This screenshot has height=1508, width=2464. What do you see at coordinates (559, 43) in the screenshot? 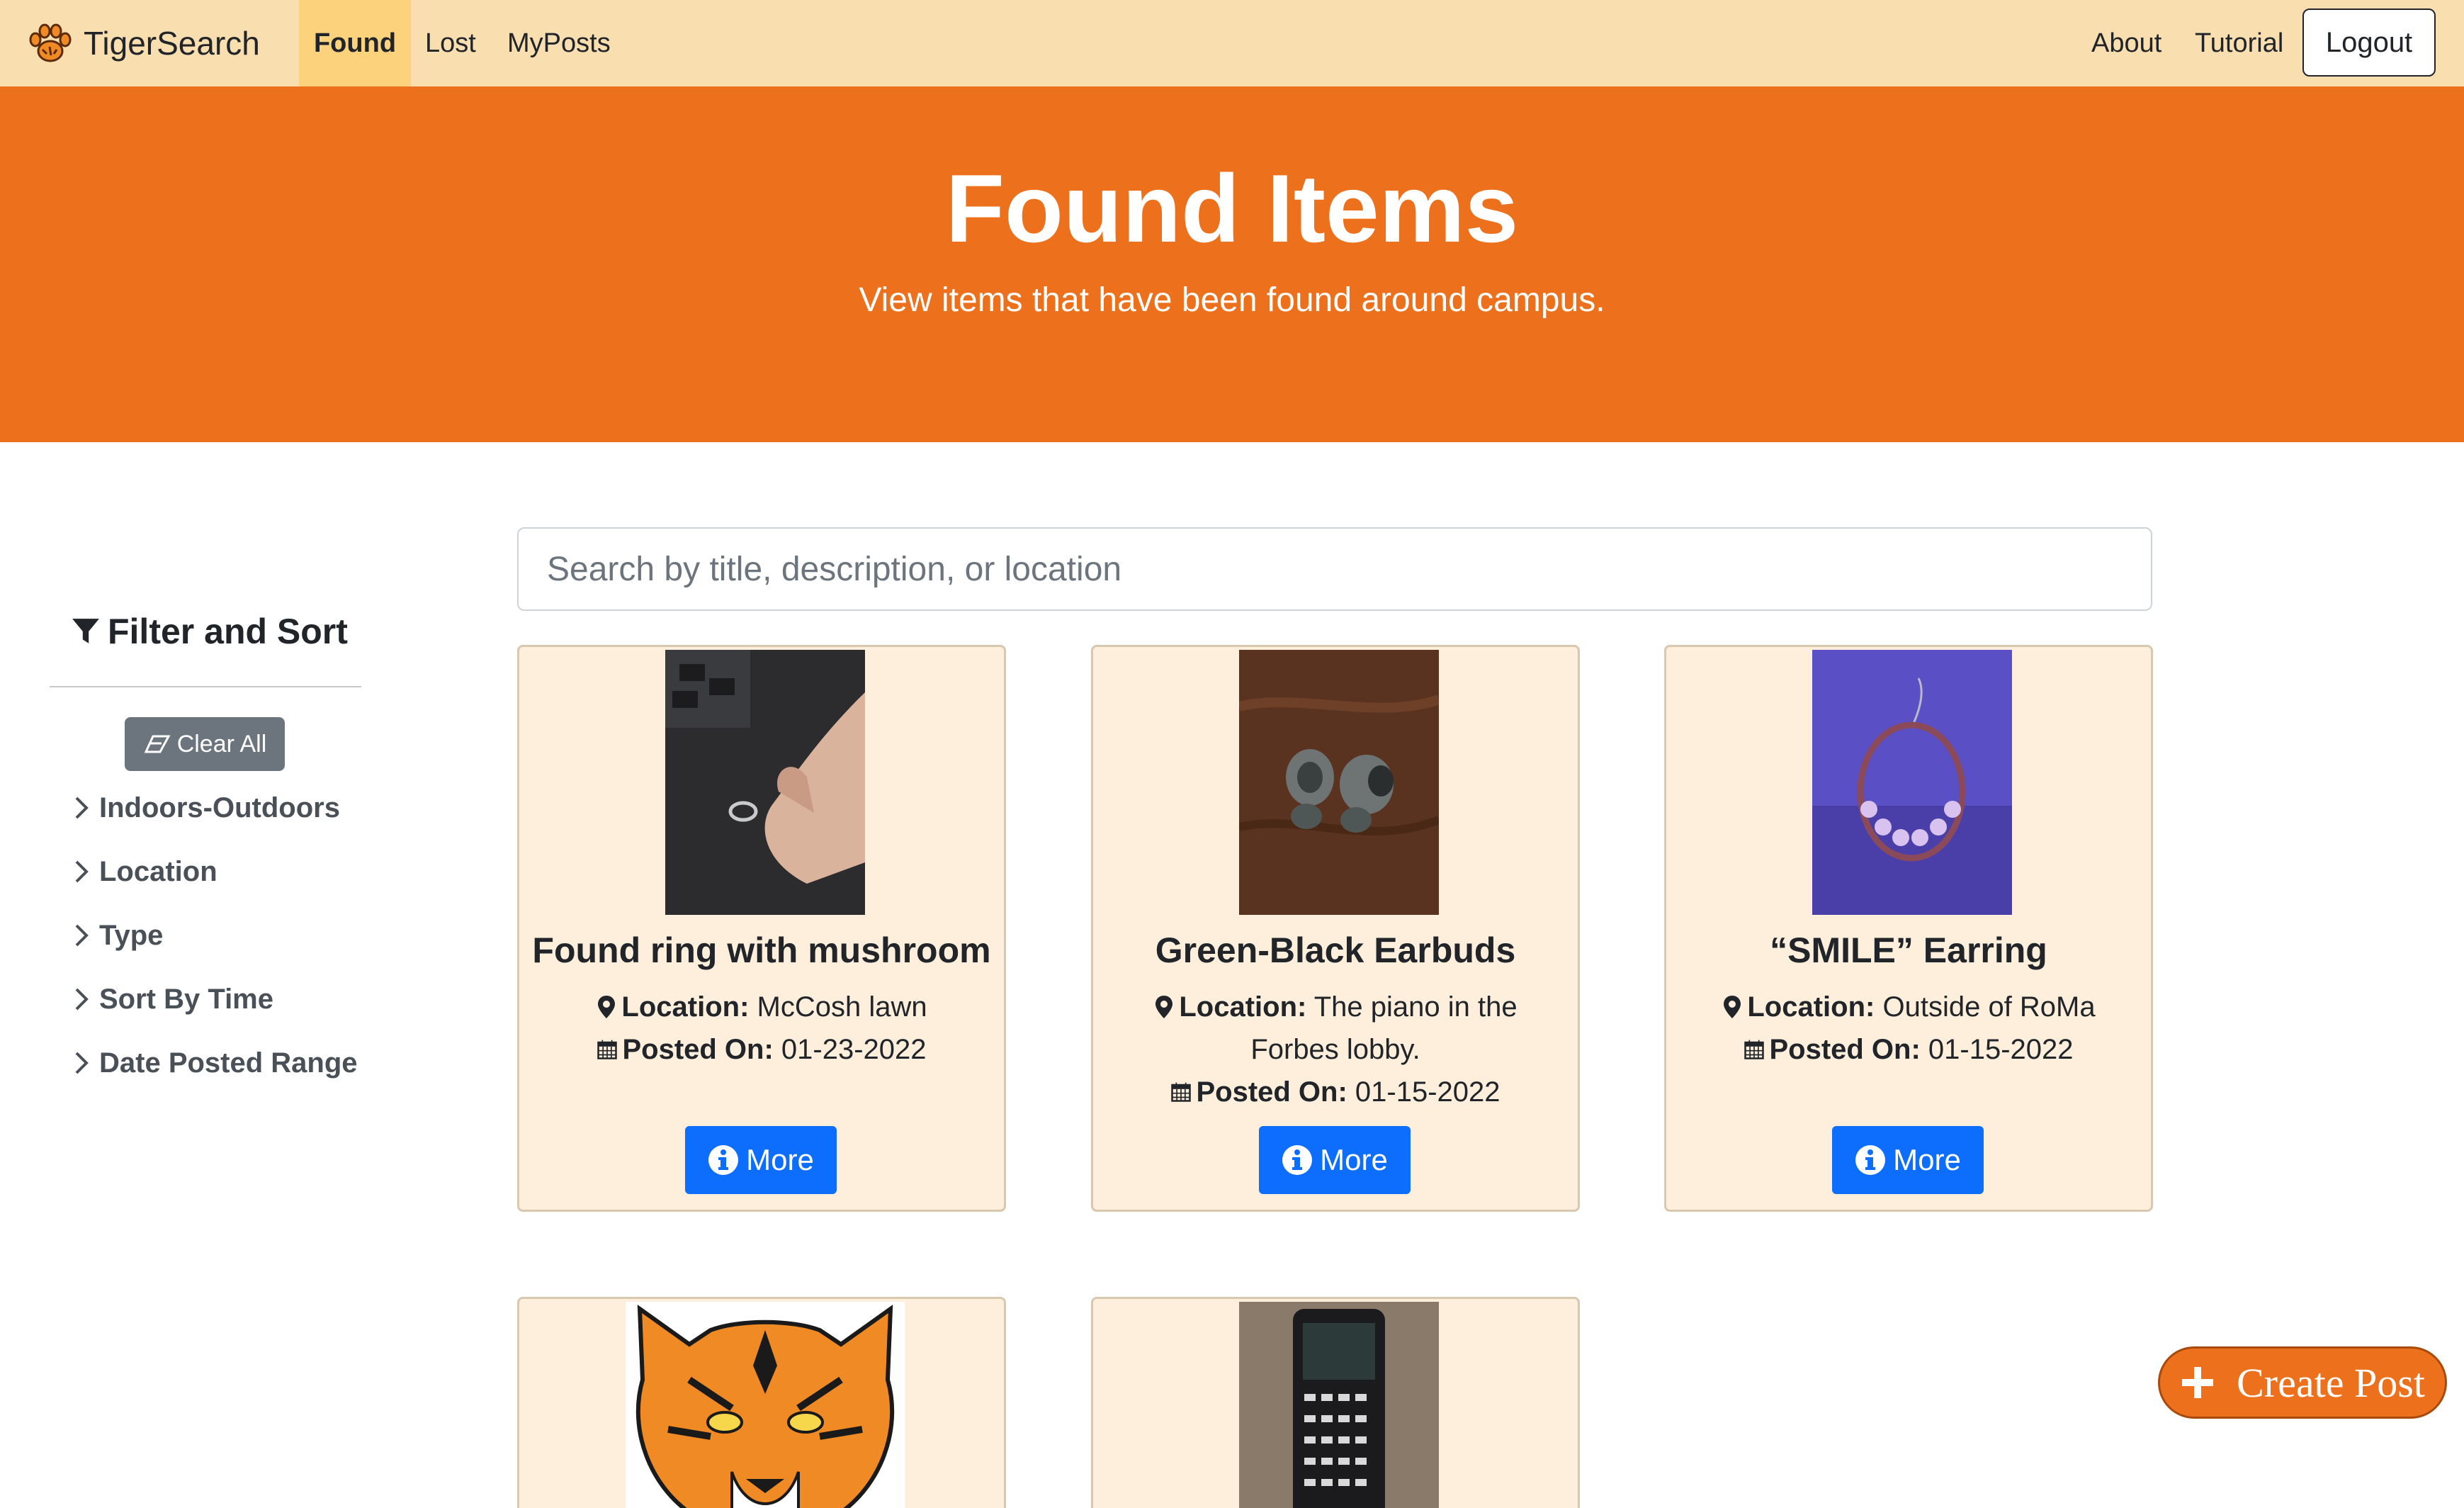
I see `nav-myposts: MyPosts` at bounding box center [559, 43].